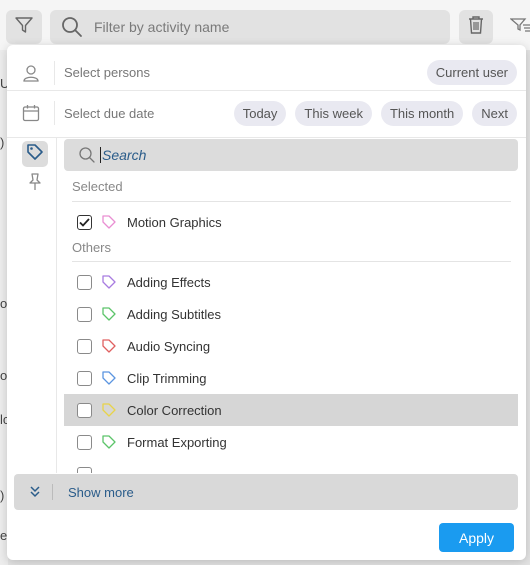  I want to click on activity-search-input: Filter by activity name, so click(250, 27).